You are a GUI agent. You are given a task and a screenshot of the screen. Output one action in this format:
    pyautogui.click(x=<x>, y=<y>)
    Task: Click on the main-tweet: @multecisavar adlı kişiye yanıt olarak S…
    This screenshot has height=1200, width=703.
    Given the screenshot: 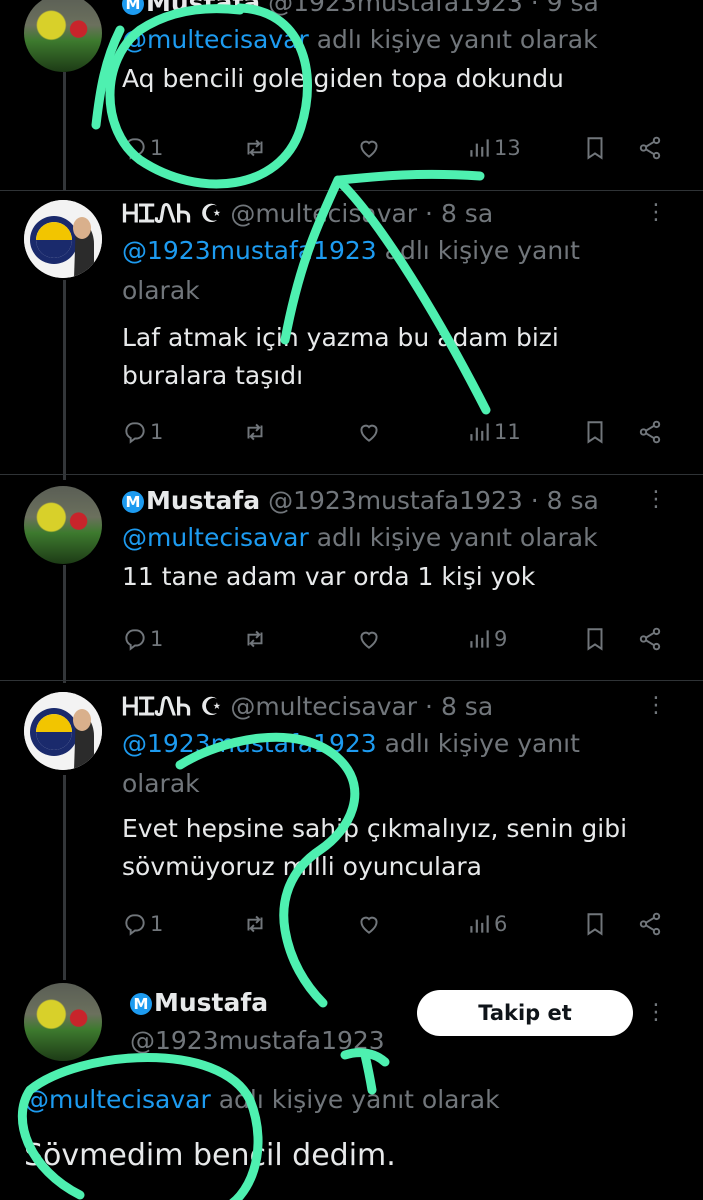 What is the action you would take?
    pyautogui.click(x=363, y=1130)
    